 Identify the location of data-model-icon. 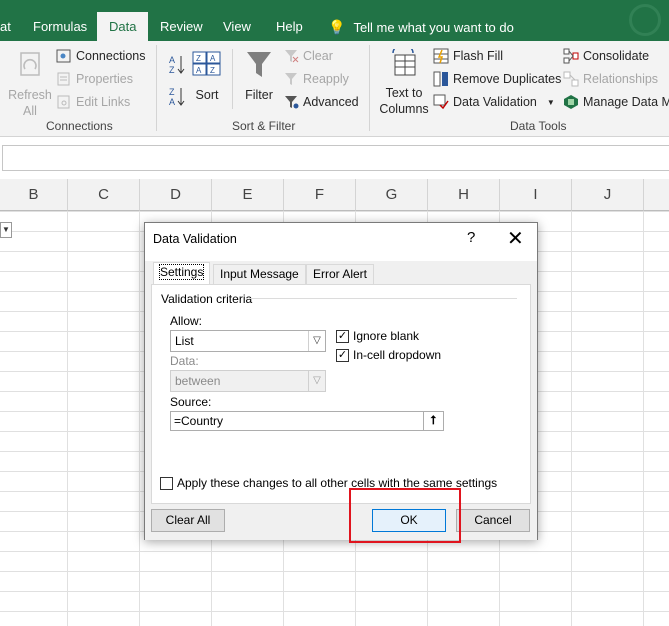
(571, 102).